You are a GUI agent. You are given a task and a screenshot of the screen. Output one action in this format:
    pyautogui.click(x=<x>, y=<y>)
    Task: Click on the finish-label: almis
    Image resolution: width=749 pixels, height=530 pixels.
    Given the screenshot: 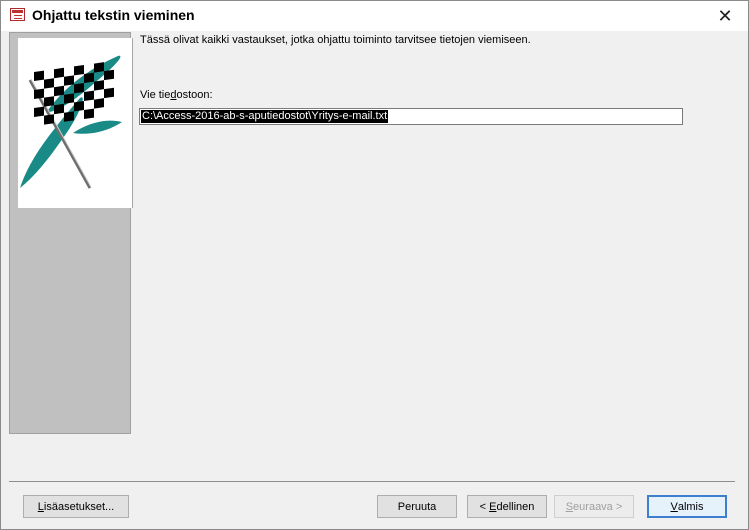 What is the action you would take?
    pyautogui.click(x=690, y=506)
    